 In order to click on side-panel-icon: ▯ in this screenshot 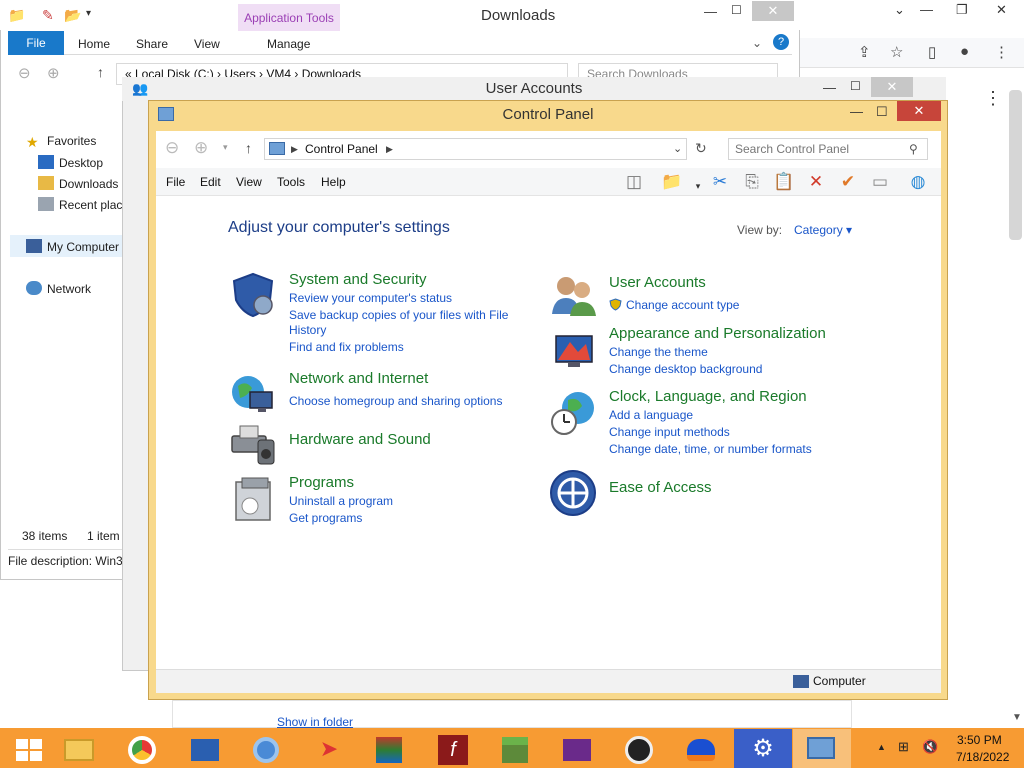, I will do `click(932, 52)`.